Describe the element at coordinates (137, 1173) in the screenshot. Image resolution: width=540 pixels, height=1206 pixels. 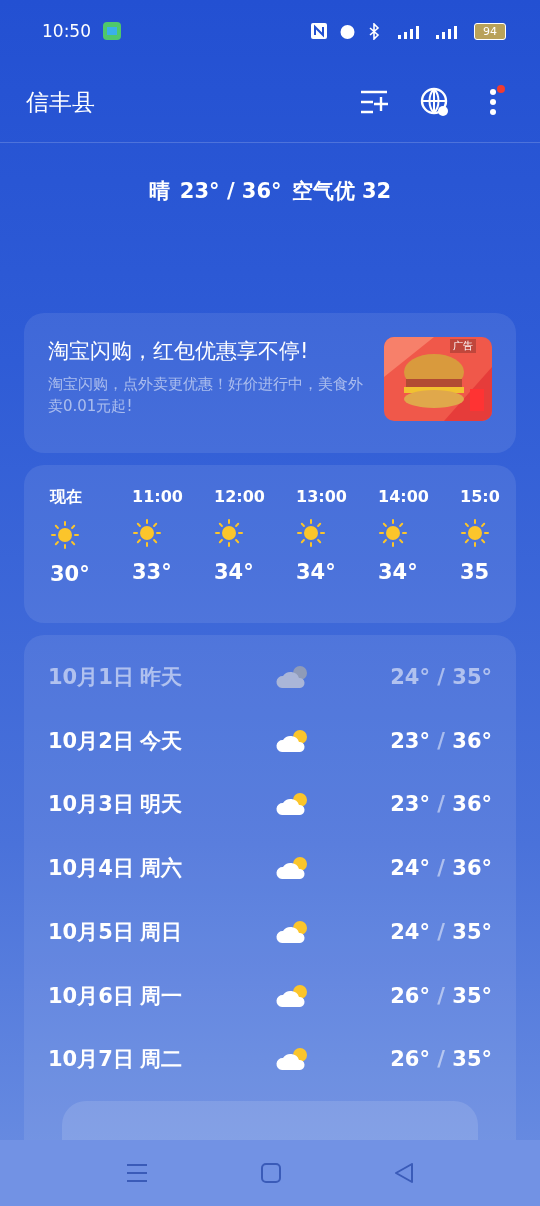
I see `menu-icon` at that location.